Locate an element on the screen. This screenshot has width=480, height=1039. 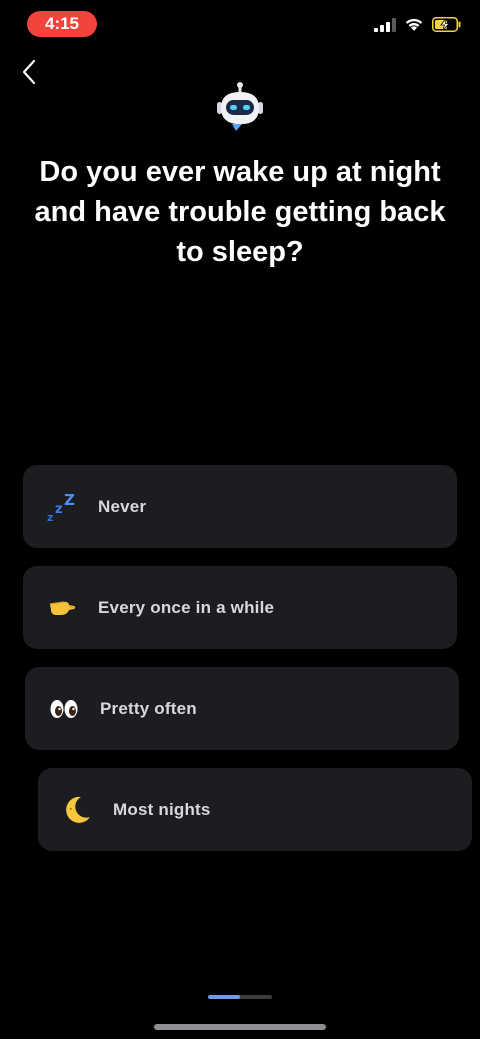
option-never: z z Z Never is located at coordinates (240, 506).